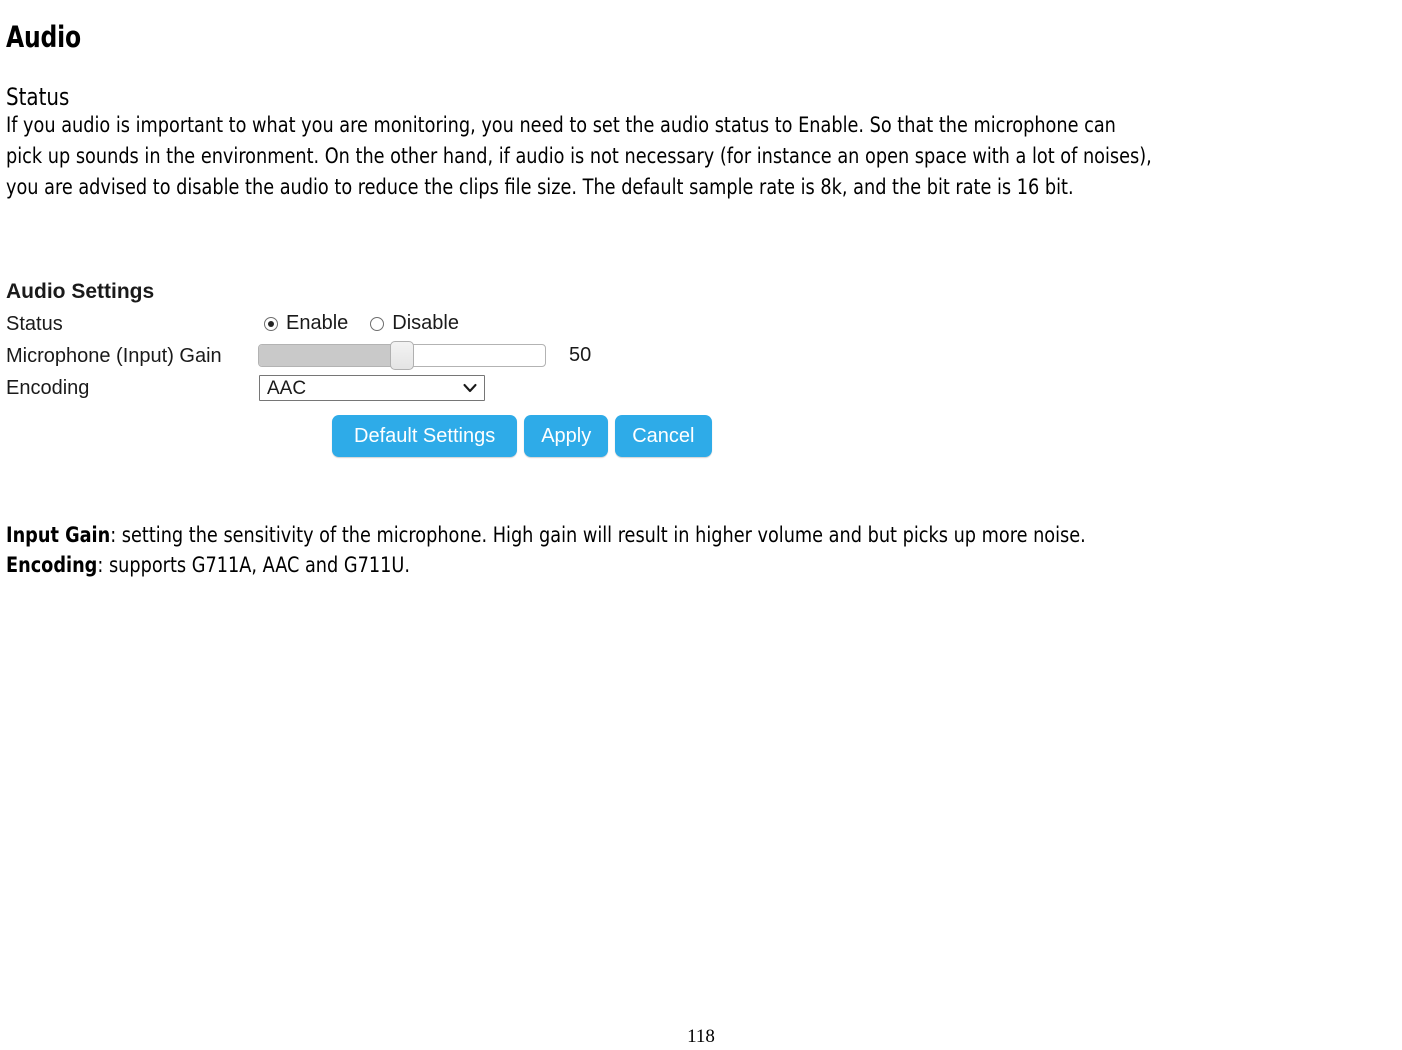 The image size is (1402, 1050). What do you see at coordinates (52, 565) in the screenshot?
I see `encoding-term: Encoding` at bounding box center [52, 565].